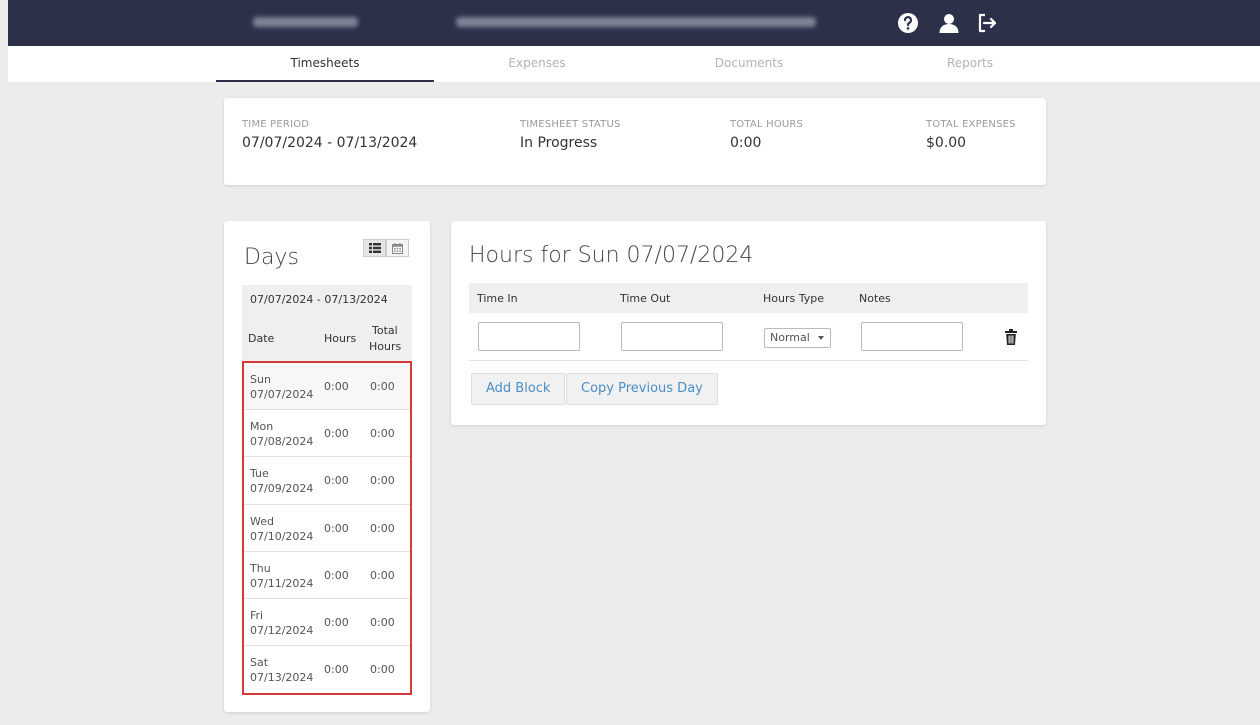 This screenshot has width=1260, height=725. I want to click on calendar-view-button, so click(397, 248).